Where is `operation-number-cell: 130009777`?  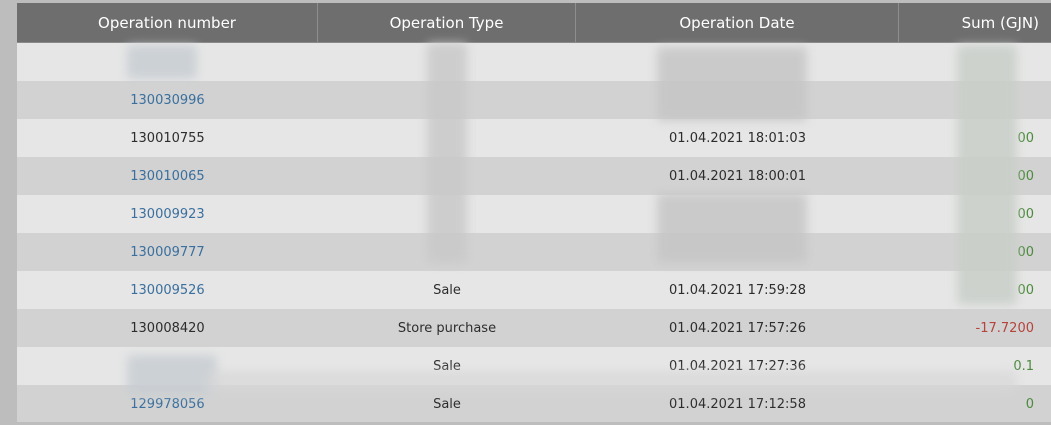 operation-number-cell: 130009777 is located at coordinates (167, 252).